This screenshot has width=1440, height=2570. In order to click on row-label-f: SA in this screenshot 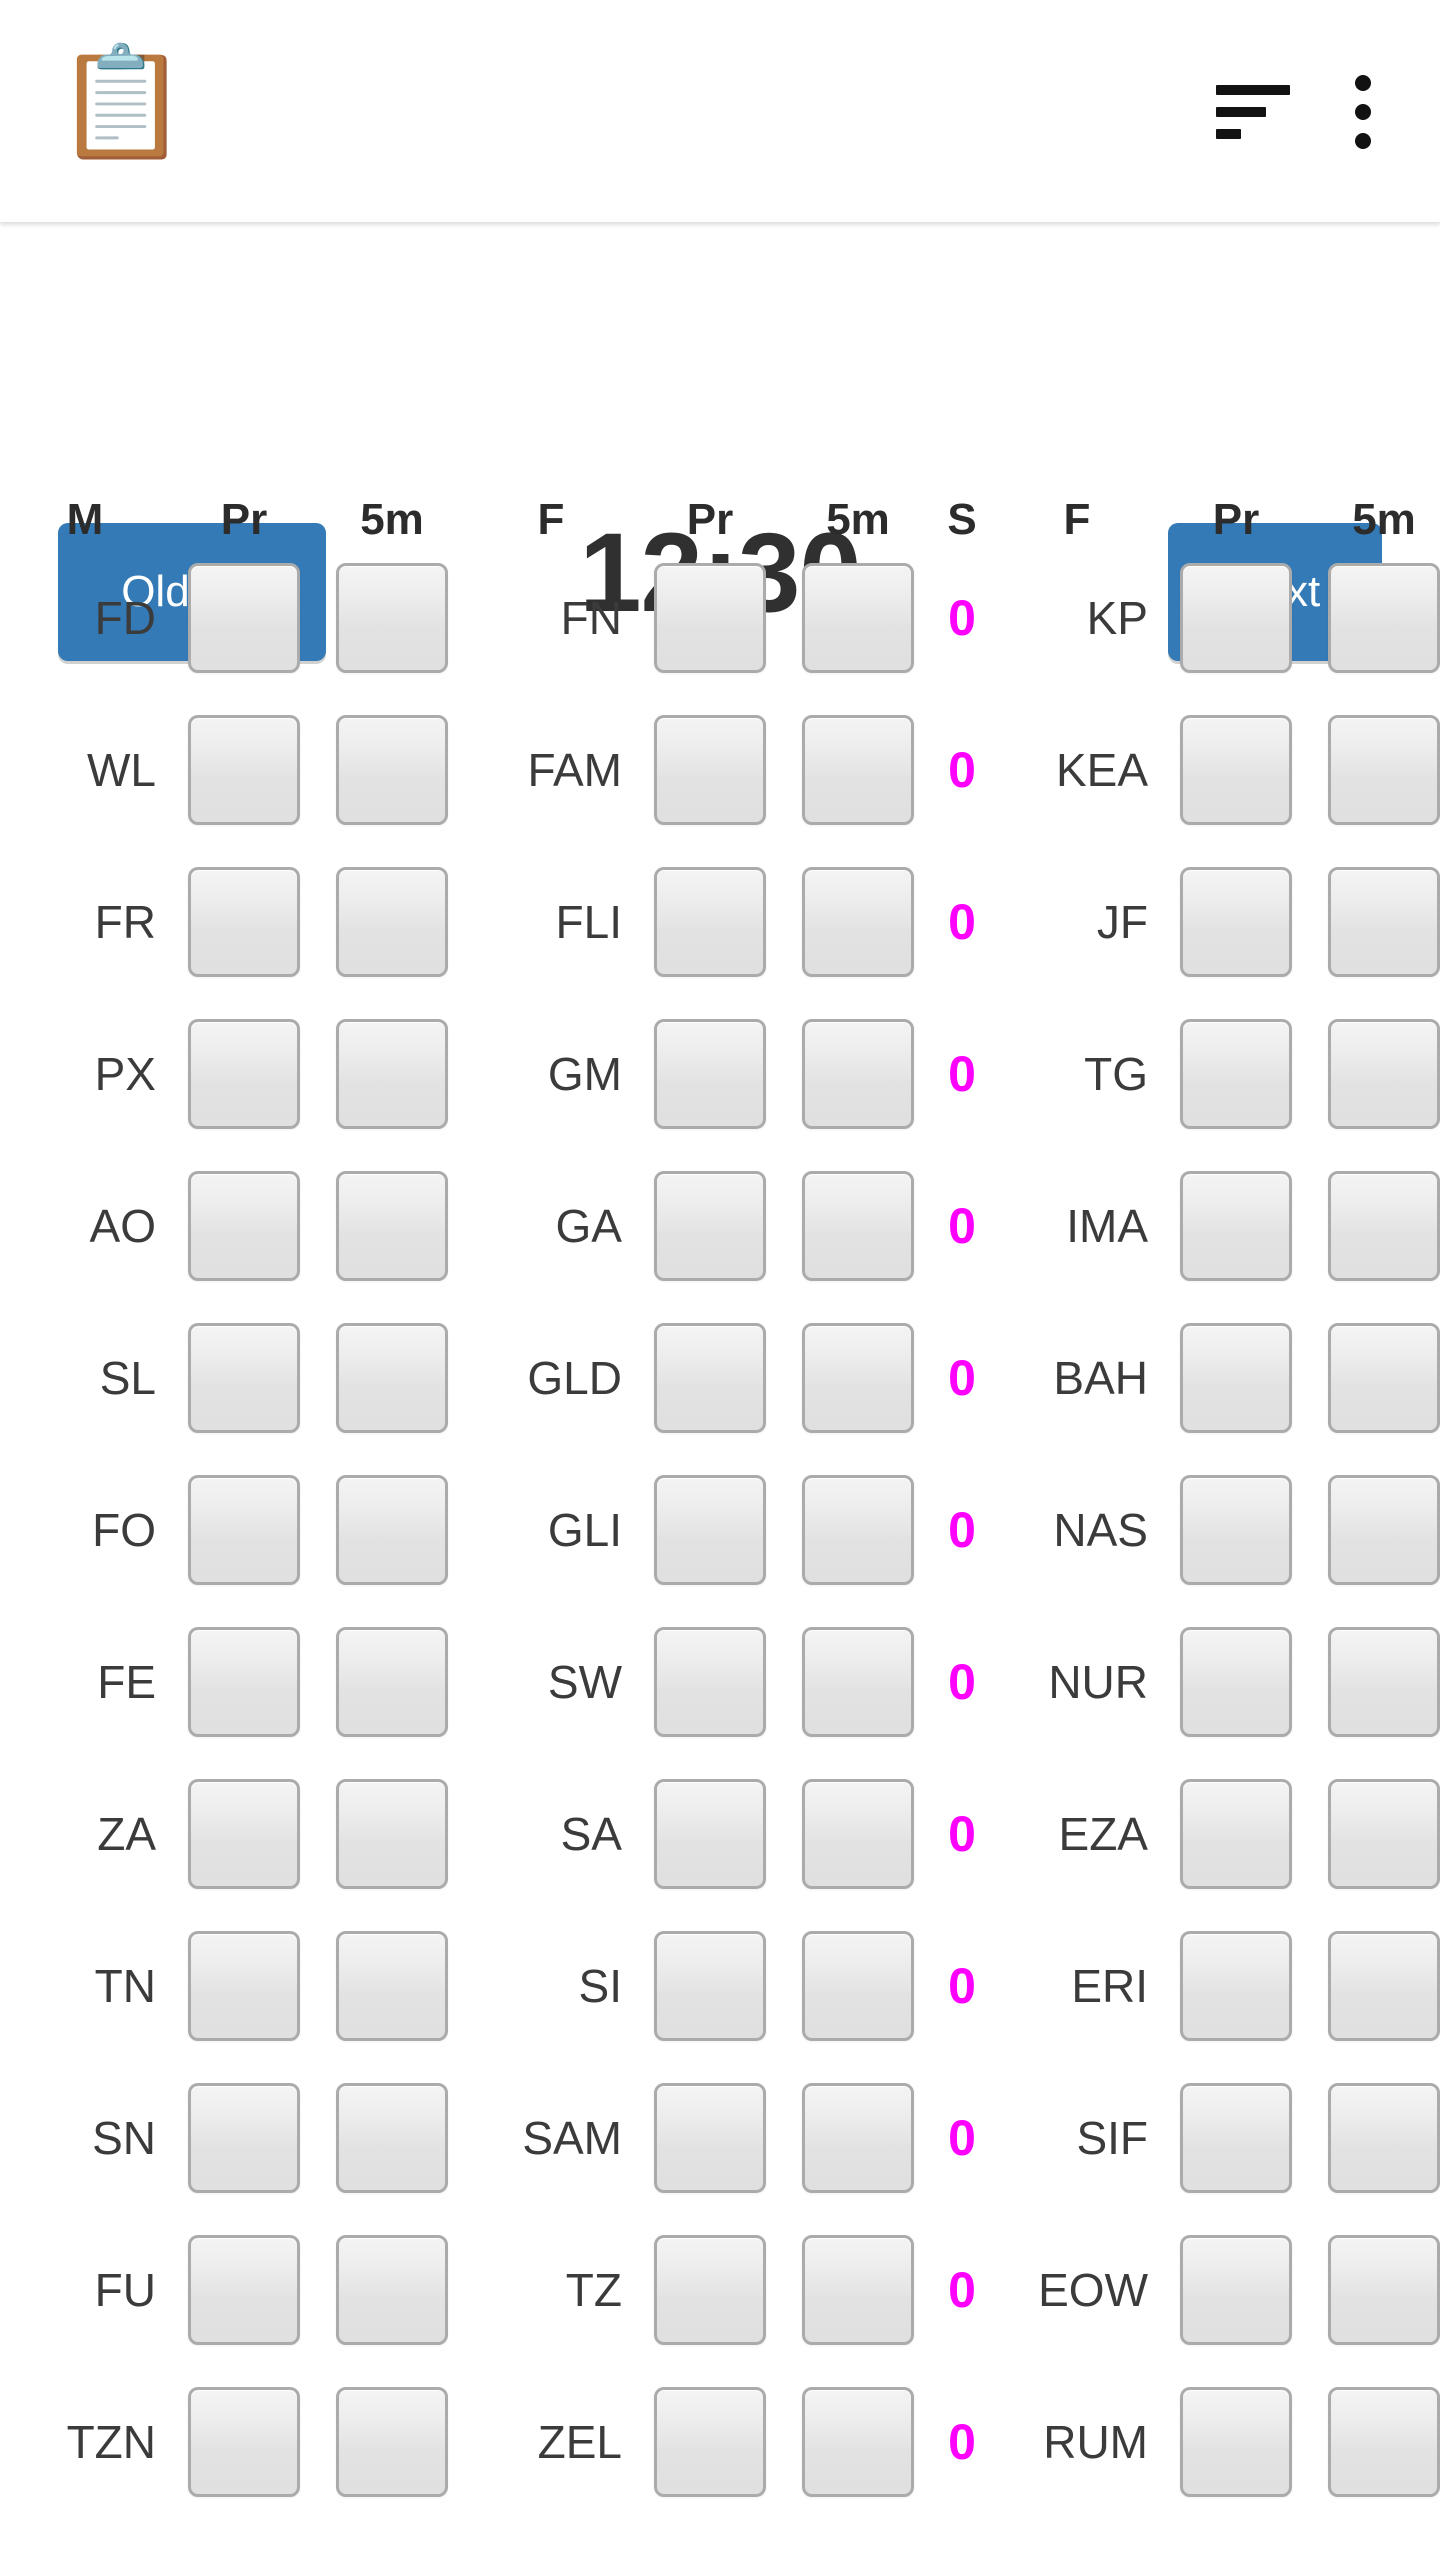, I will do `click(591, 1834)`.